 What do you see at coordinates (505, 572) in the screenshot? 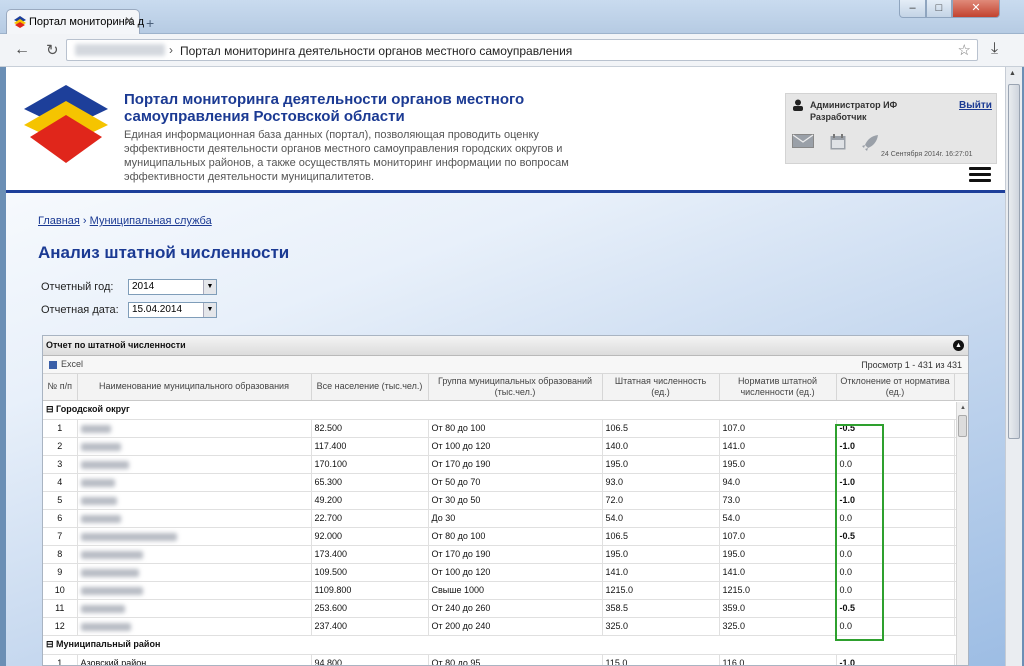
I see `table-row: 9 109.500 От 100 до 120 141.0 141.0 0.0` at bounding box center [505, 572].